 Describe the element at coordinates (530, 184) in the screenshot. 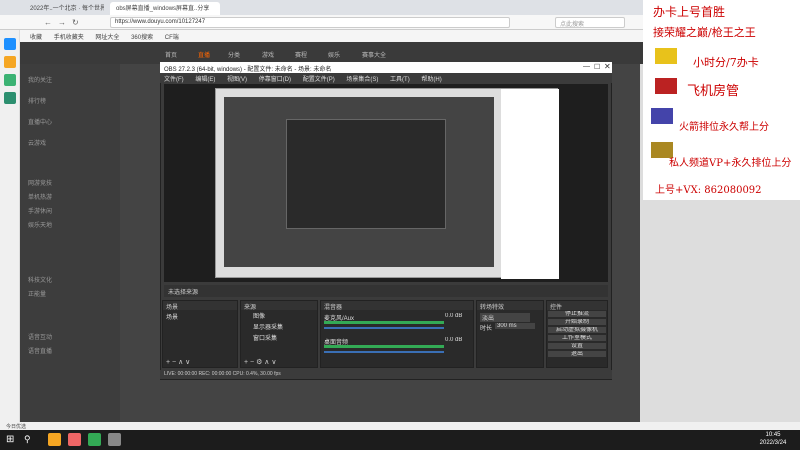

I see `nested-overlay` at that location.